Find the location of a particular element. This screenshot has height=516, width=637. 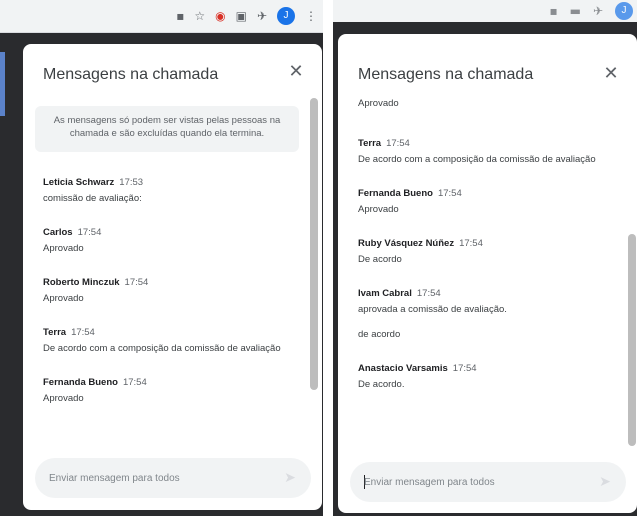

list-item: Ruby Vásquez Núñez 17:54 De acordo is located at coordinates (483, 252).